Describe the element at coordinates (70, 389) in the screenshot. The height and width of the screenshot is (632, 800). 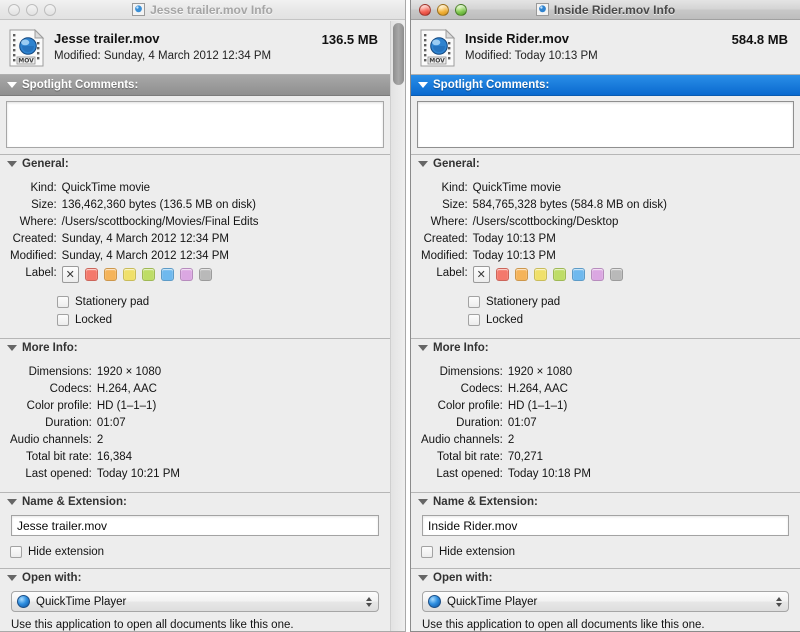
I see `info-key: Codecs:` at that location.